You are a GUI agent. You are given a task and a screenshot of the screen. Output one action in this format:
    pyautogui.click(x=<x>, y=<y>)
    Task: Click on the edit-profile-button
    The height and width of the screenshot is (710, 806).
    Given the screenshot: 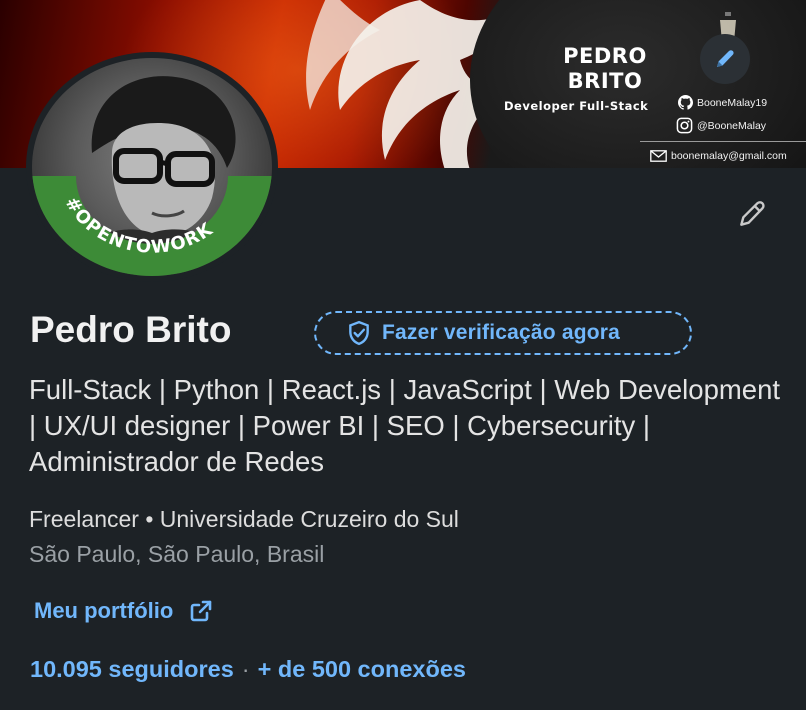 What is the action you would take?
    pyautogui.click(x=752, y=214)
    